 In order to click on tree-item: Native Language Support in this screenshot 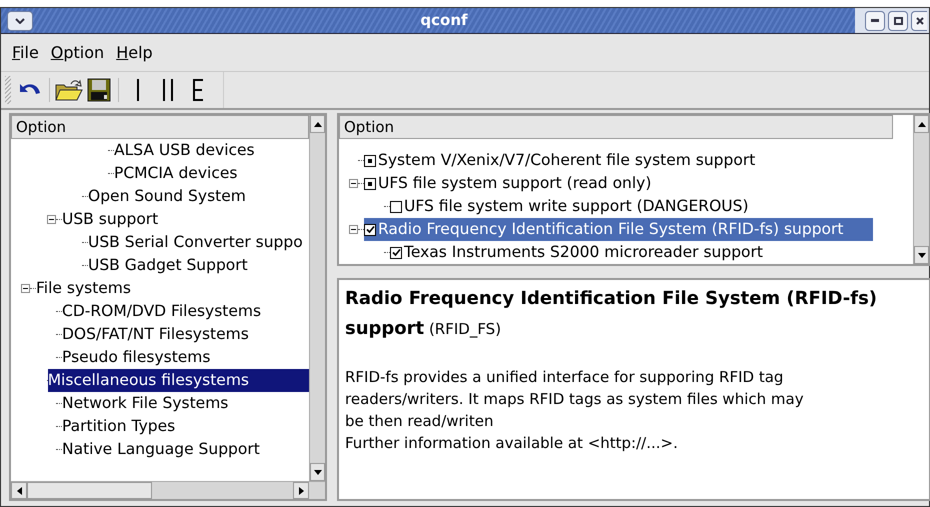, I will do `click(161, 450)`.